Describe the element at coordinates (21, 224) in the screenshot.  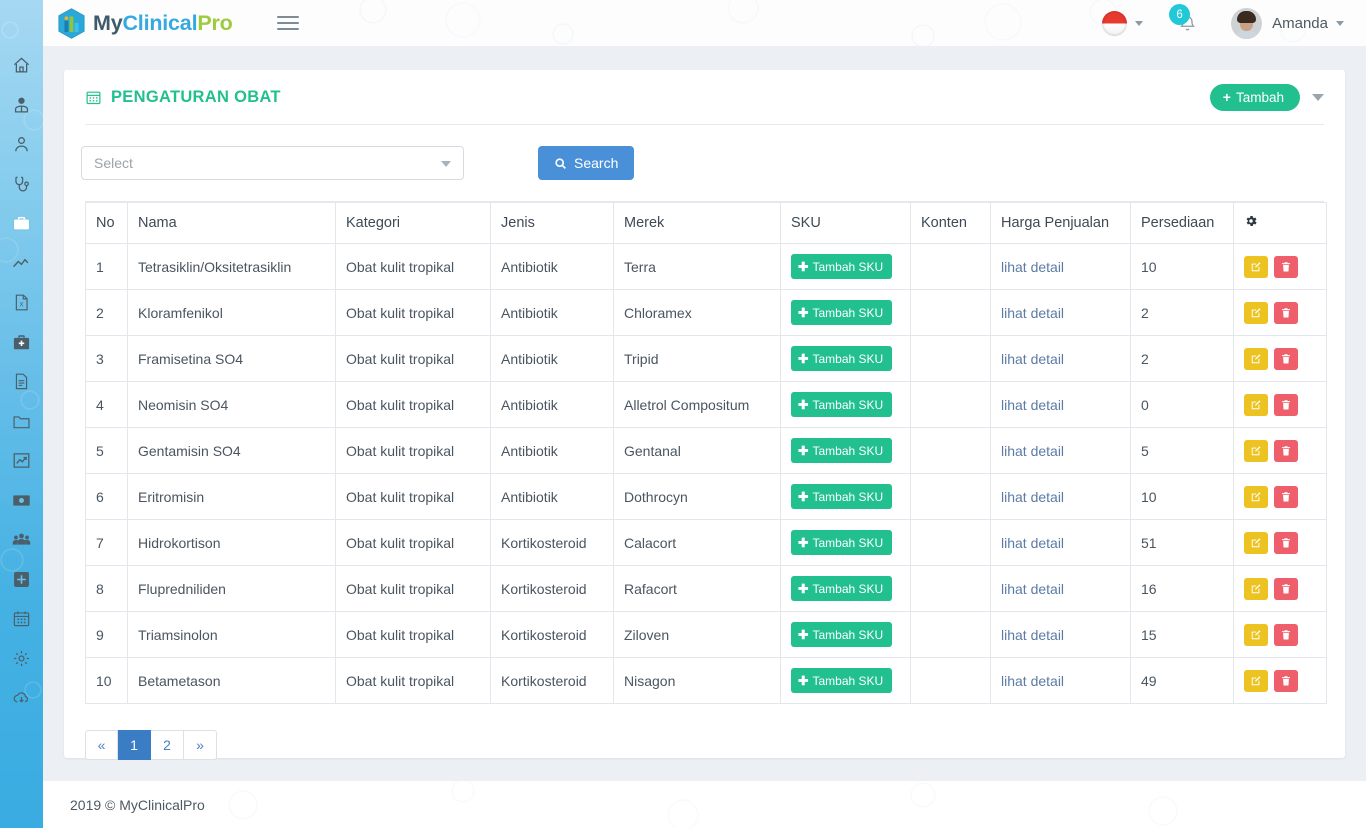
I see `sidebar-item-pharmacy` at that location.